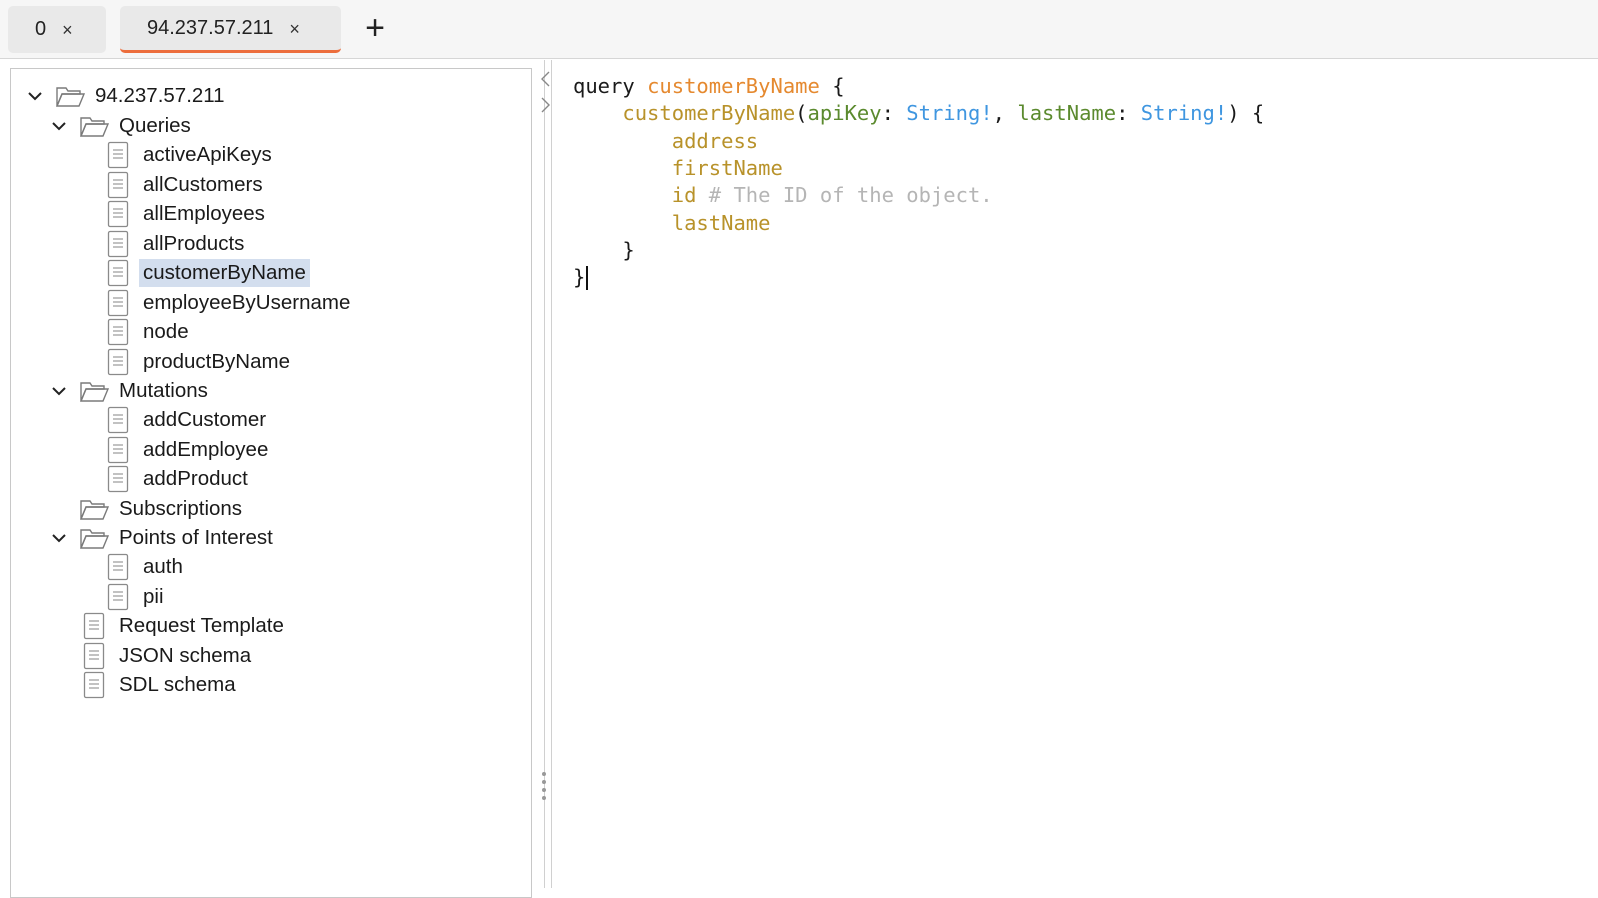 The height and width of the screenshot is (898, 1598). I want to click on tab-bar: 0 × 94.237.57.211 × +, so click(799, 29).